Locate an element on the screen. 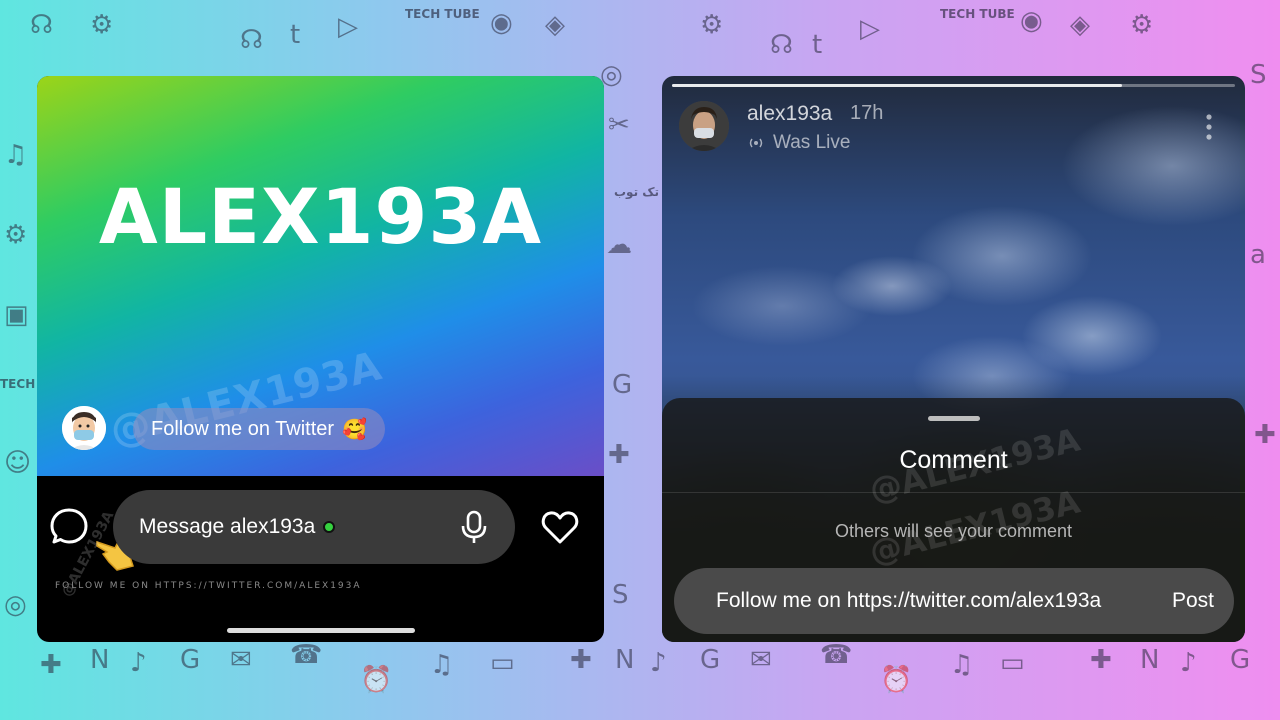 This screenshot has width=1280, height=720. microphone-icon is located at coordinates (474, 527).